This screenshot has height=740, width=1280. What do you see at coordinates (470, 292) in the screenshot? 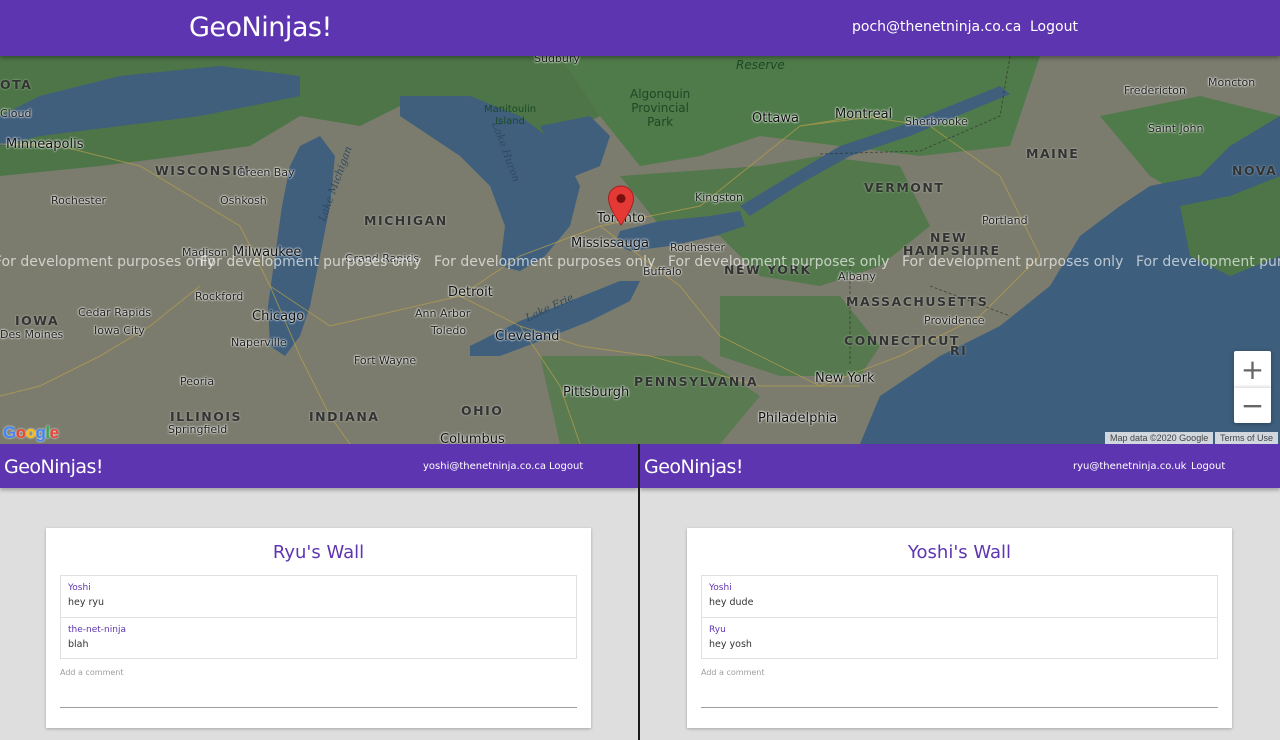
I see `map-label-detroit: Detroit` at bounding box center [470, 292].